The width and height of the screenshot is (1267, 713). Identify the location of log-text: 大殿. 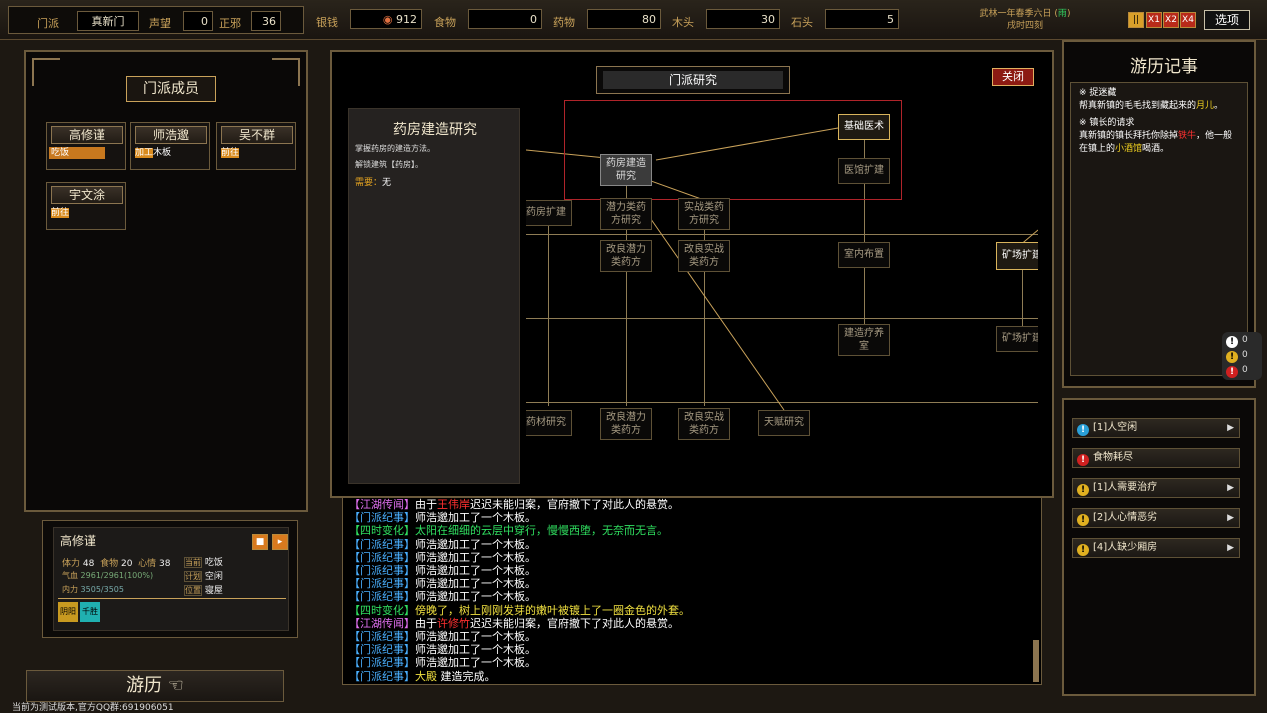
(426, 676).